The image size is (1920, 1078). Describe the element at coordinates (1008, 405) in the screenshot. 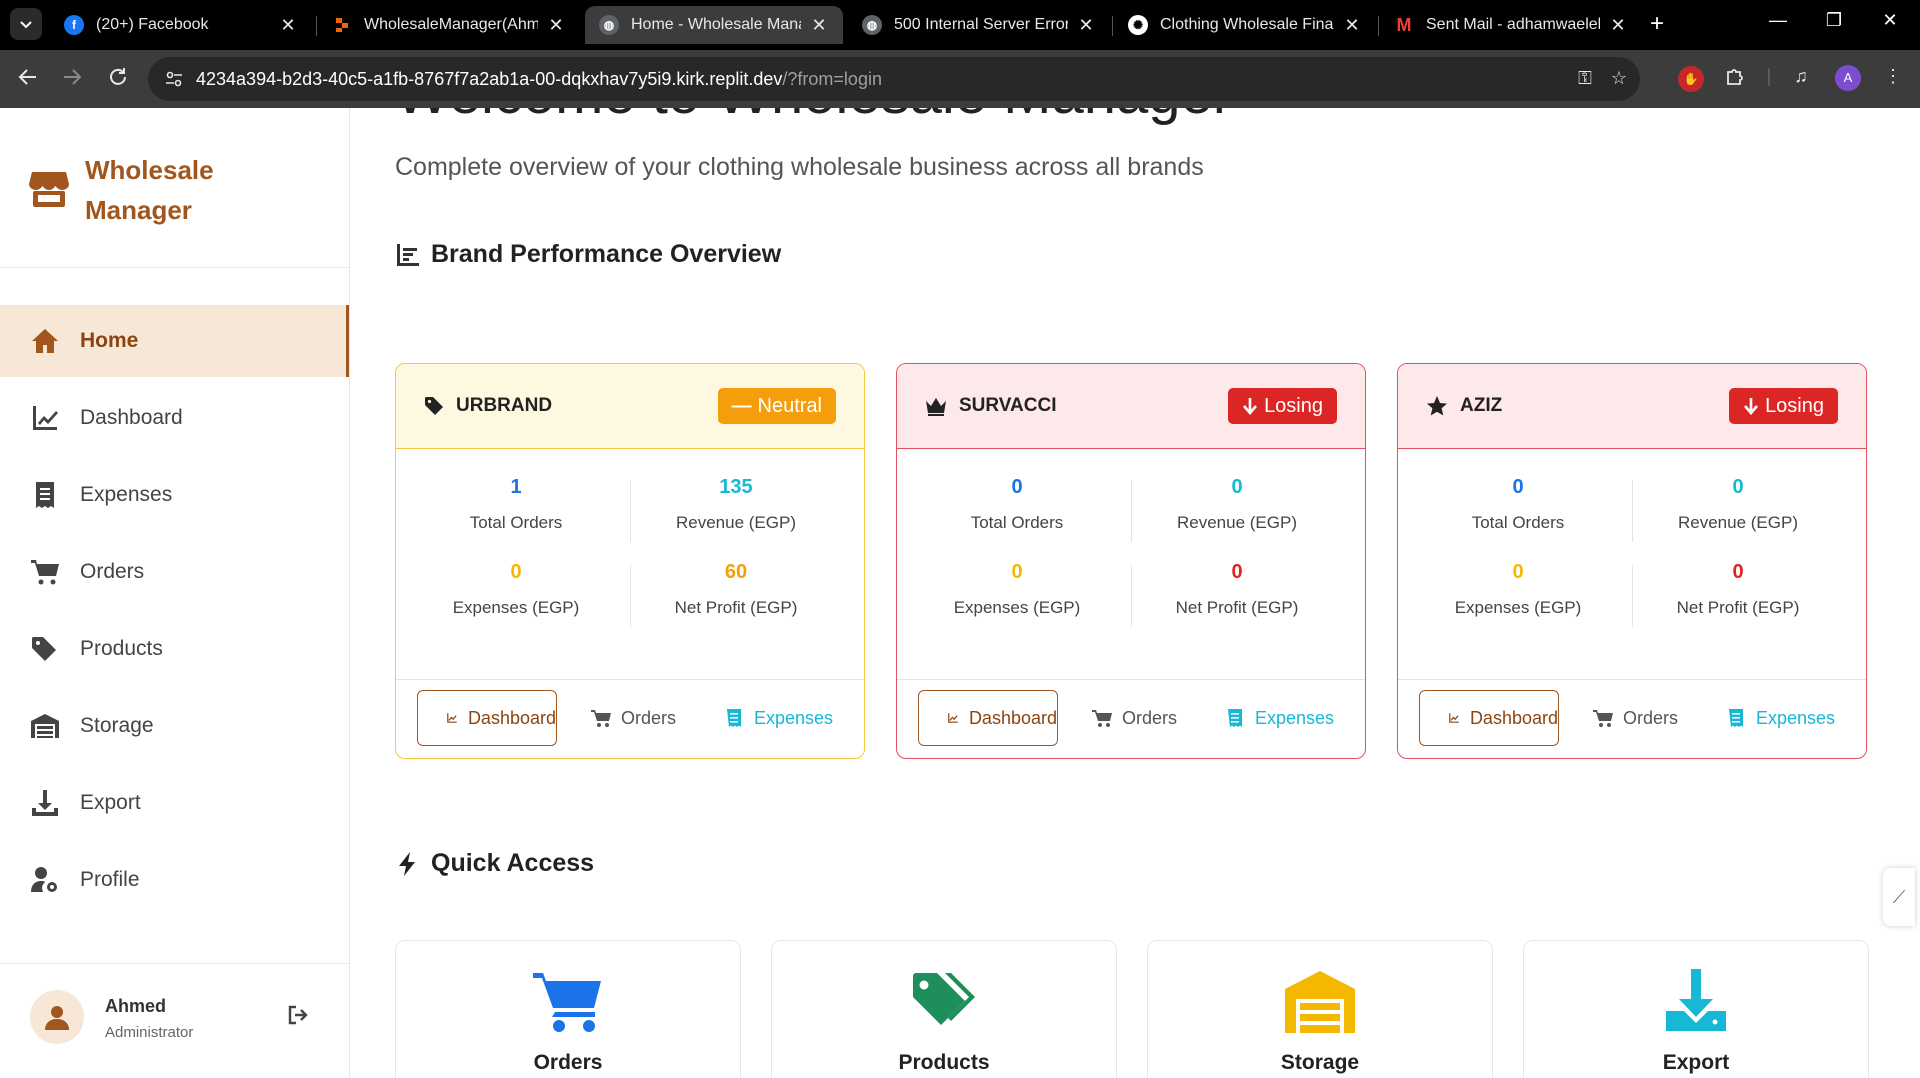

I see `brand-name: SURVACCI` at that location.